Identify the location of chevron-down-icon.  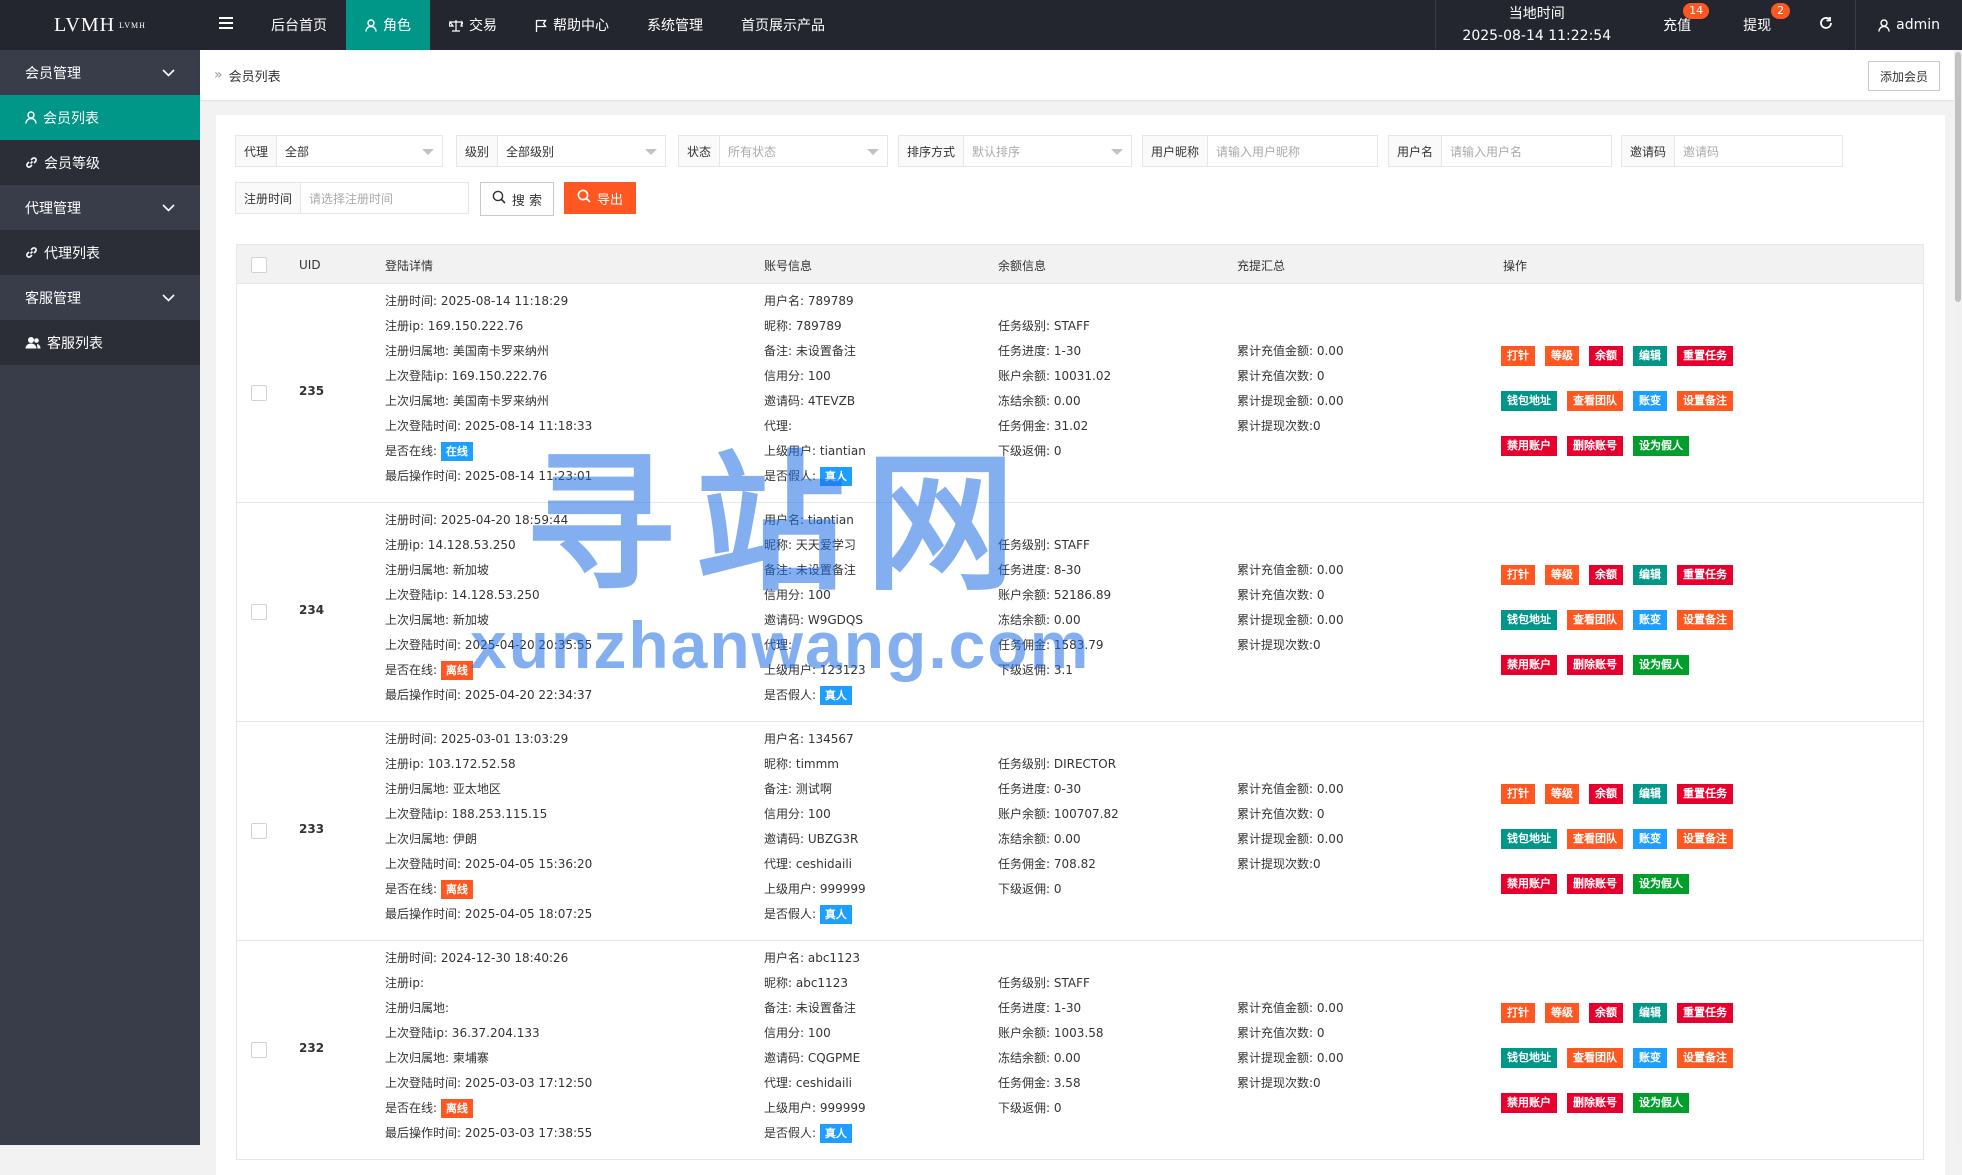
(168, 298).